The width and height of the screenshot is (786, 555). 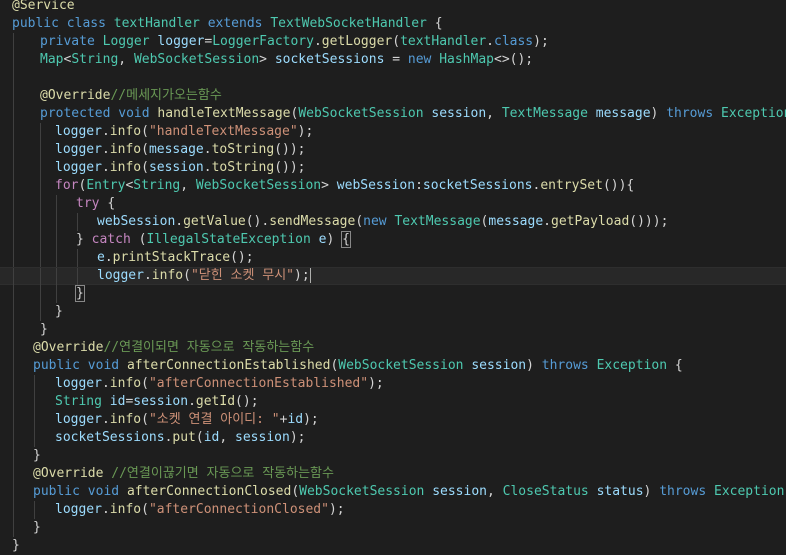 What do you see at coordinates (59, 311) in the screenshot?
I see `code-token: }` at bounding box center [59, 311].